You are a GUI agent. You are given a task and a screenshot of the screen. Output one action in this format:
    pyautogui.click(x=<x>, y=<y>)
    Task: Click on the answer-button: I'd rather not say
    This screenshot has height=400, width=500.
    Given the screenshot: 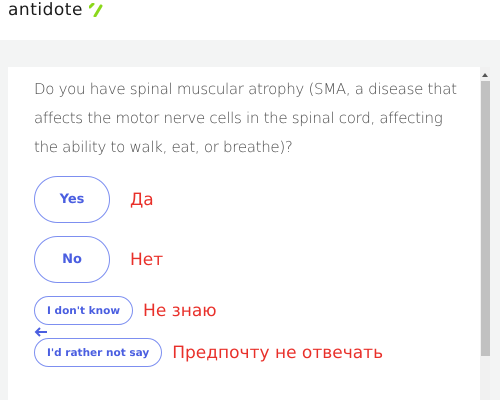 What is the action you would take?
    pyautogui.click(x=98, y=352)
    